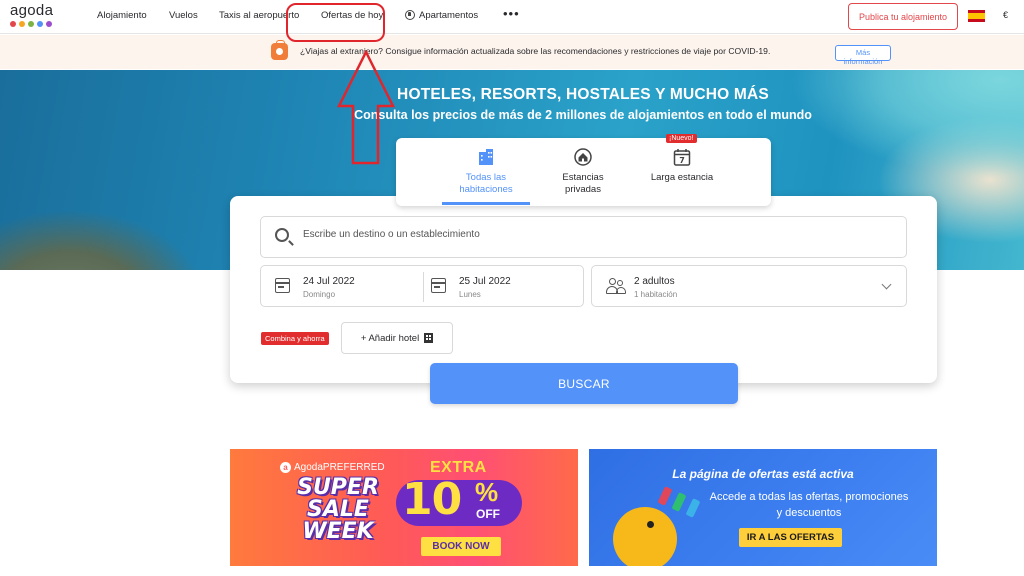 This screenshot has width=1024, height=576. What do you see at coordinates (432, 499) in the screenshot?
I see `discount-number: 10` at bounding box center [432, 499].